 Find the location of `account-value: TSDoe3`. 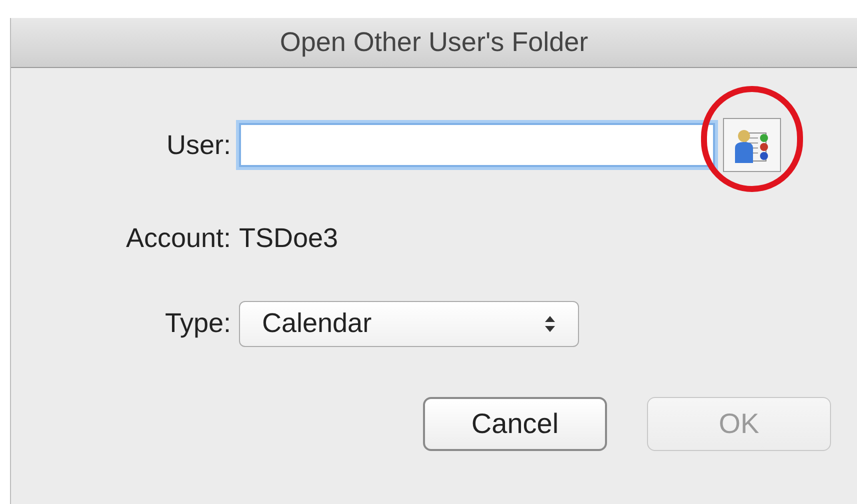

account-value: TSDoe3 is located at coordinates (289, 238).